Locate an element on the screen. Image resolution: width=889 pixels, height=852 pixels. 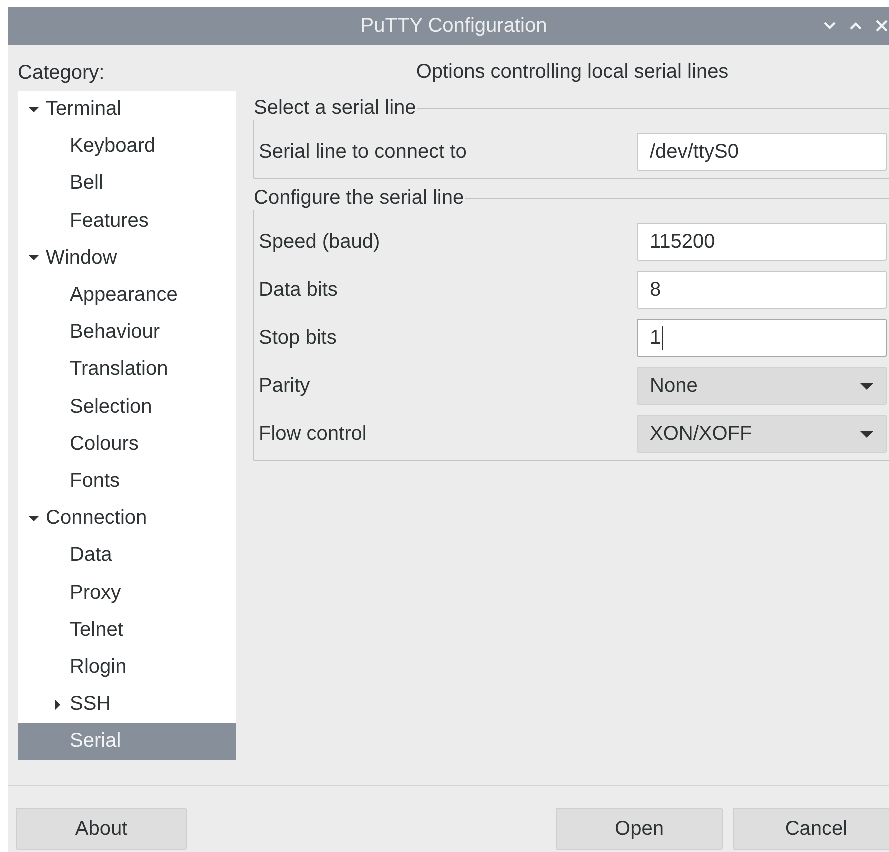
minimize-icon is located at coordinates (830, 26).